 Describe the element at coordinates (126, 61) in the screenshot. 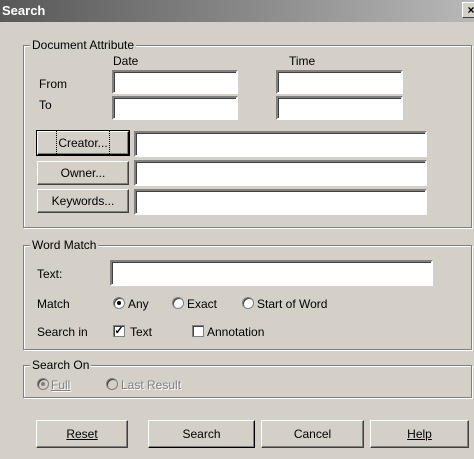

I see `date-header: Date` at that location.